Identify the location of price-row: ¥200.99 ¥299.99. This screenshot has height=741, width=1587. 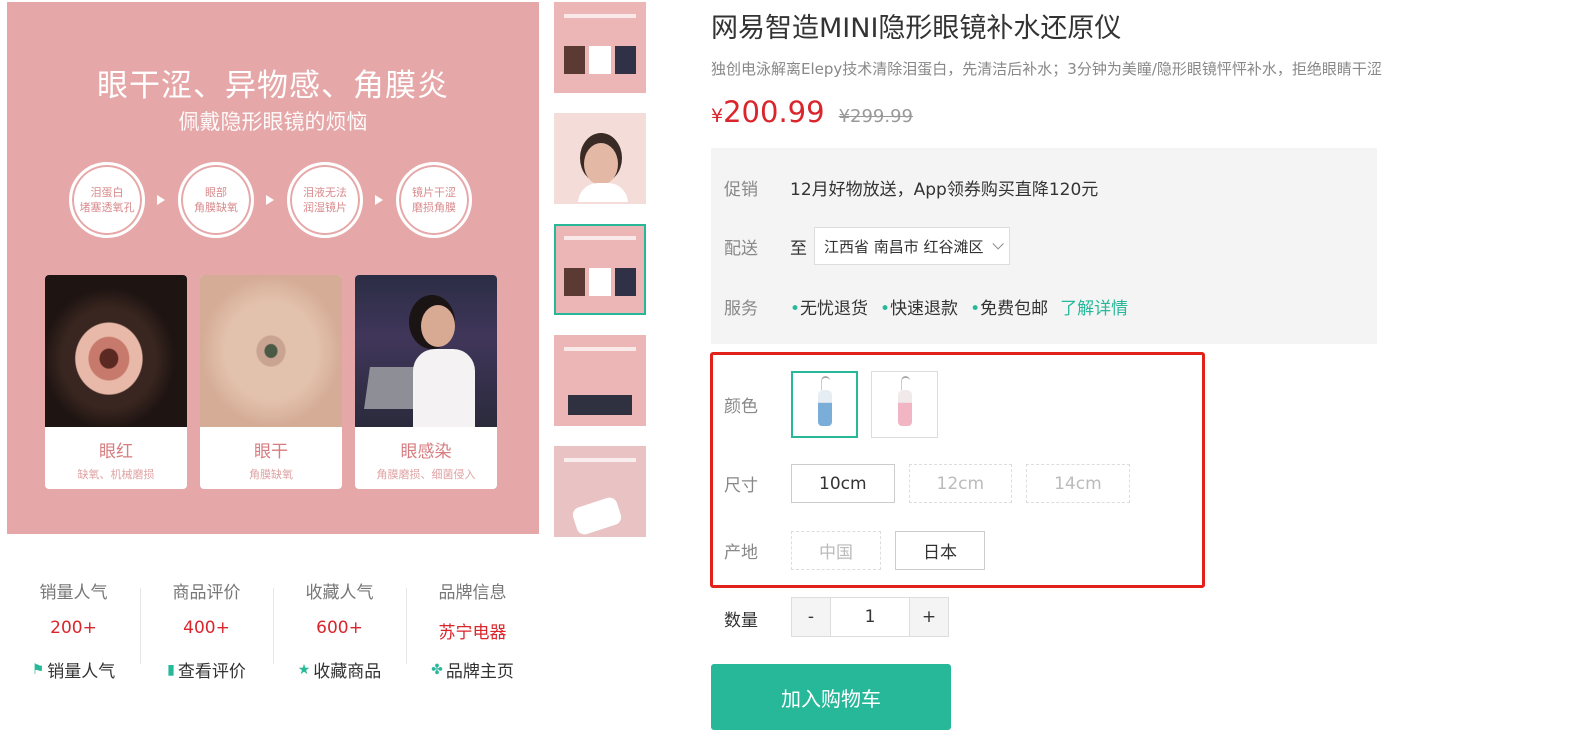
(812, 112).